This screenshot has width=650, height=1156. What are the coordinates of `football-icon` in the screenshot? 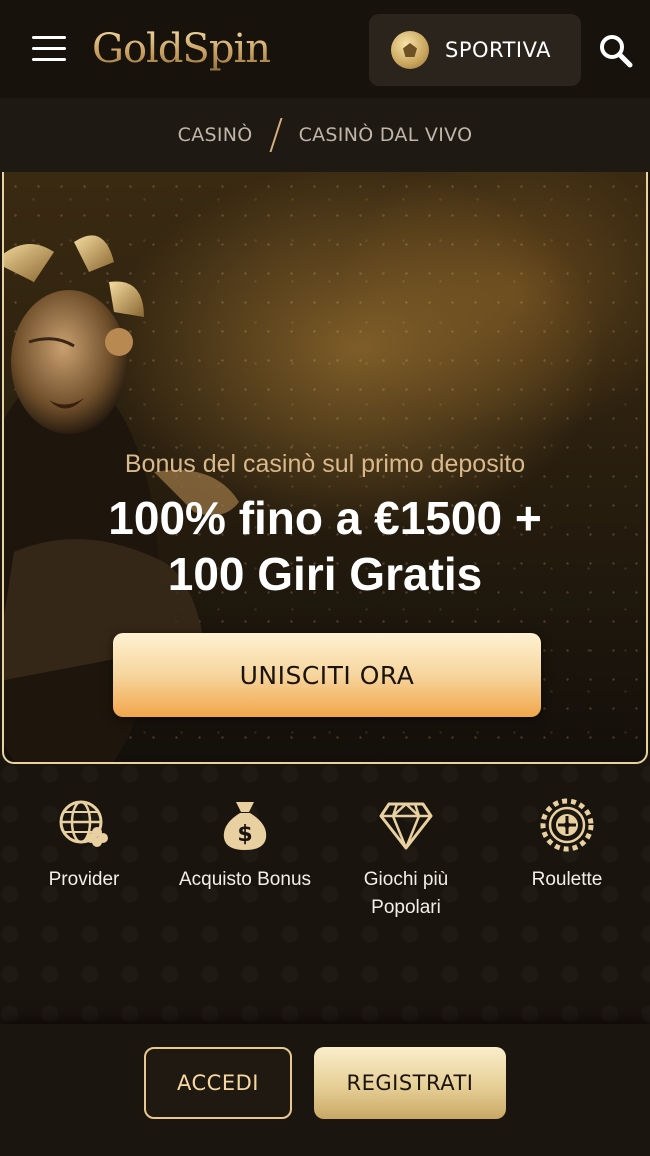 It's located at (410, 50).